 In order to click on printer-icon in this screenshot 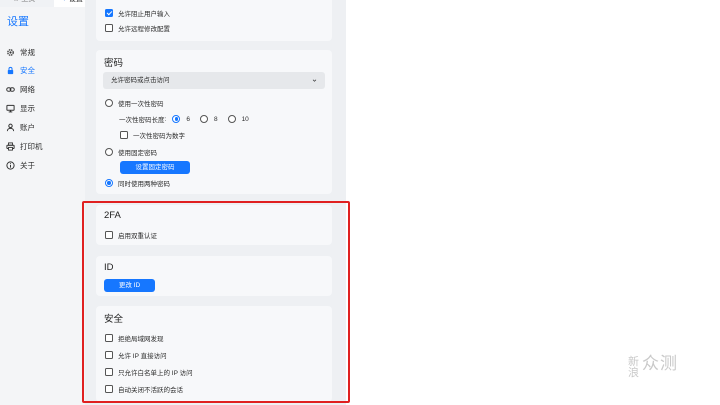, I will do `click(10, 146)`.